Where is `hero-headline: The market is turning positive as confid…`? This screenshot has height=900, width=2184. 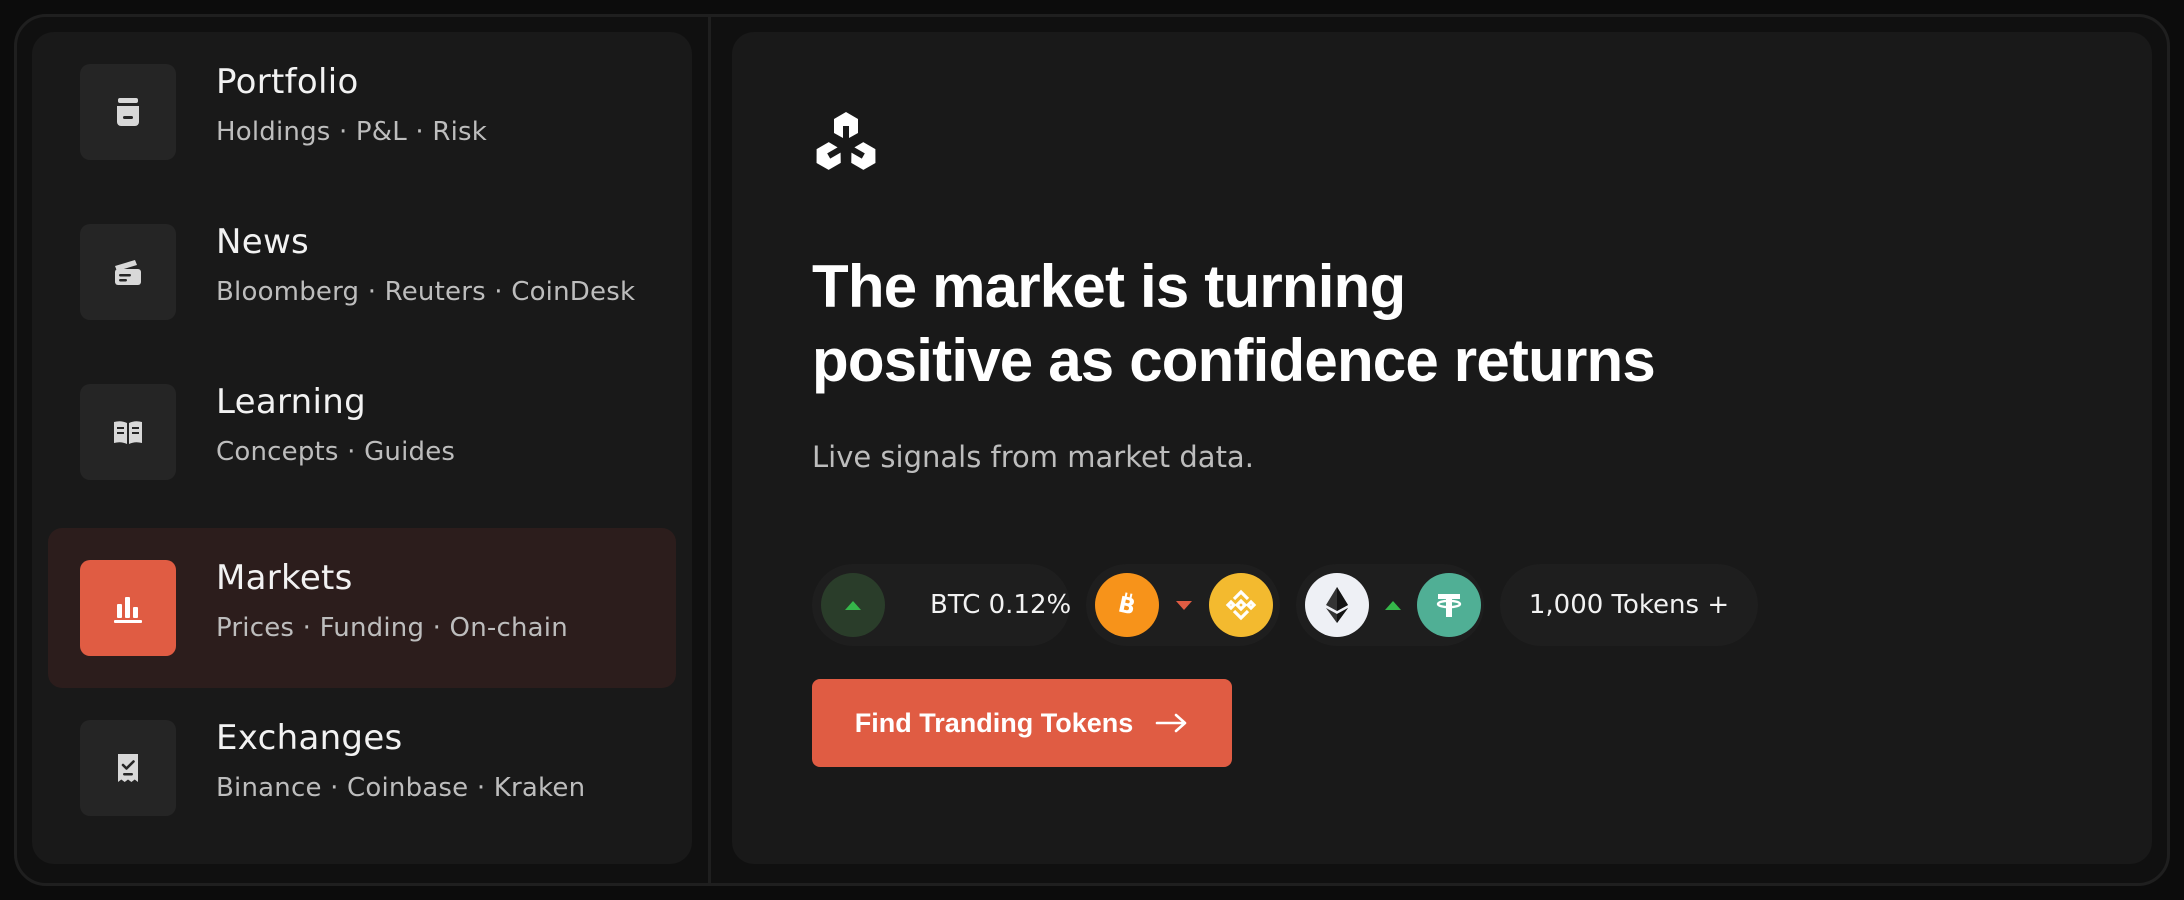 hero-headline: The market is turning positive as confid… is located at coordinates (1312, 324).